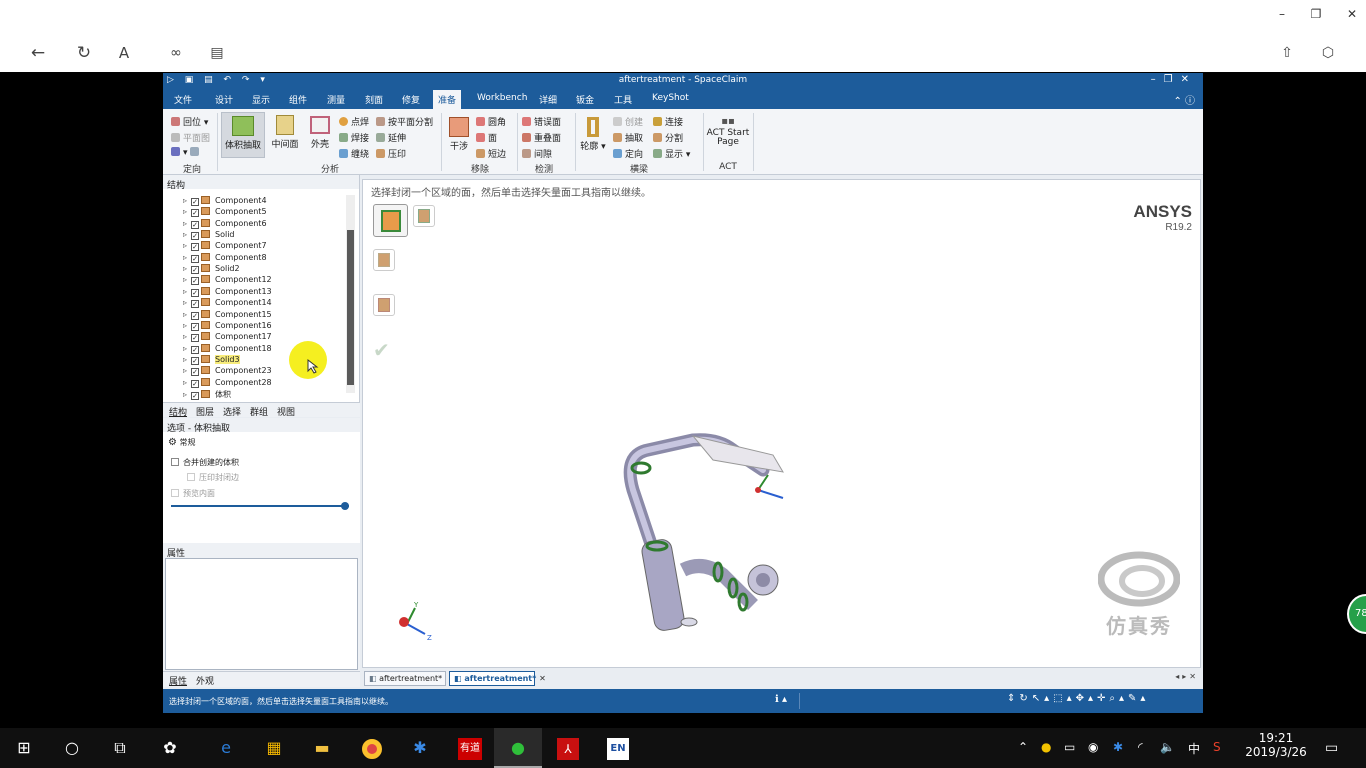 The image size is (1366, 768). What do you see at coordinates (1046, 747) in the screenshot?
I see `tray-app-icon: ●` at bounding box center [1046, 747].